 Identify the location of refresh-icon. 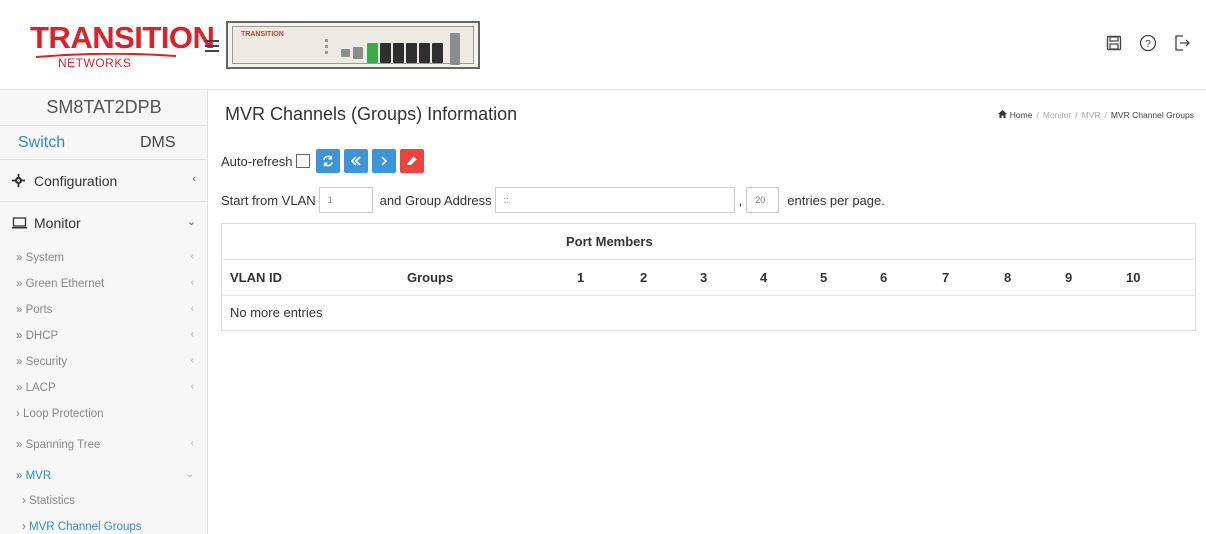
(327, 161).